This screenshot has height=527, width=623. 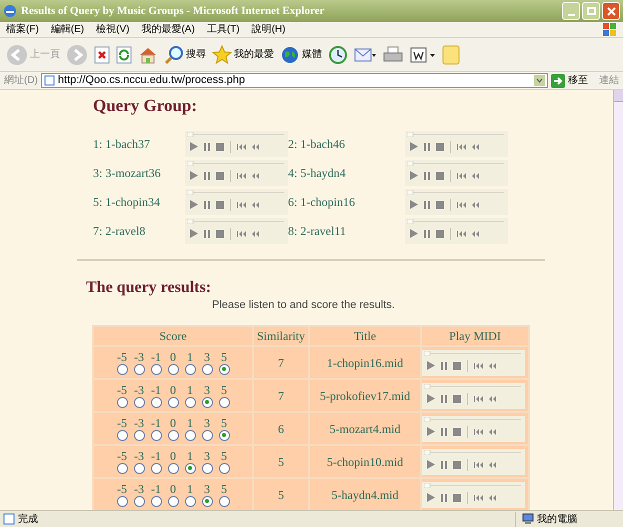 What do you see at coordinates (338, 54) in the screenshot?
I see `clock-icon` at bounding box center [338, 54].